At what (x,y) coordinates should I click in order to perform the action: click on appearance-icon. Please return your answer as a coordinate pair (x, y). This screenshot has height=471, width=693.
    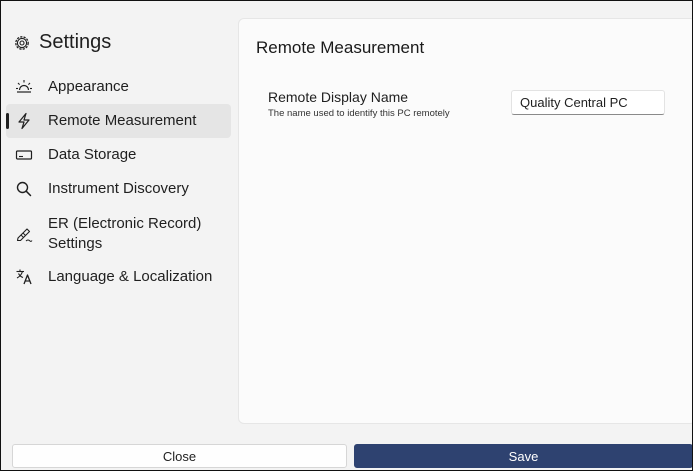
    Looking at the image, I should click on (24, 87).